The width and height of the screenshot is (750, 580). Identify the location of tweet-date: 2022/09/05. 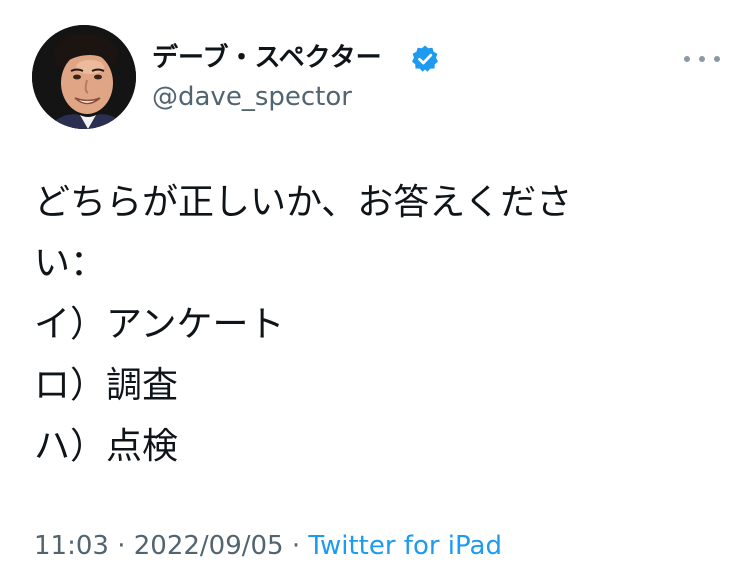
(209, 546).